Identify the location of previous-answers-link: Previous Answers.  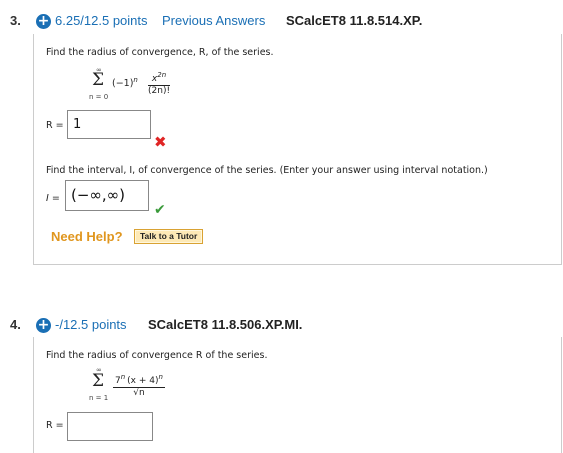
(213, 20).